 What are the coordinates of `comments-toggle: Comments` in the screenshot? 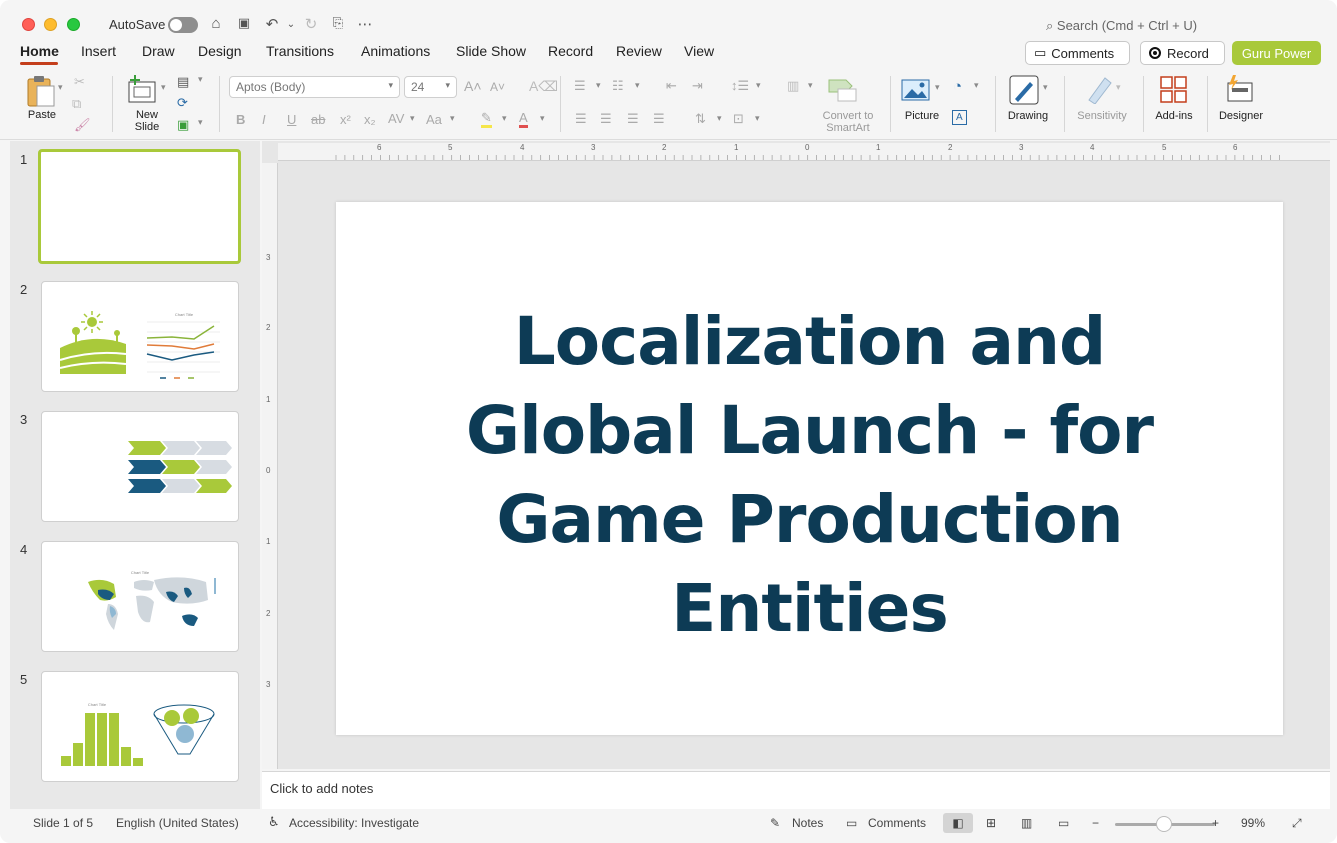 It's located at (897, 823).